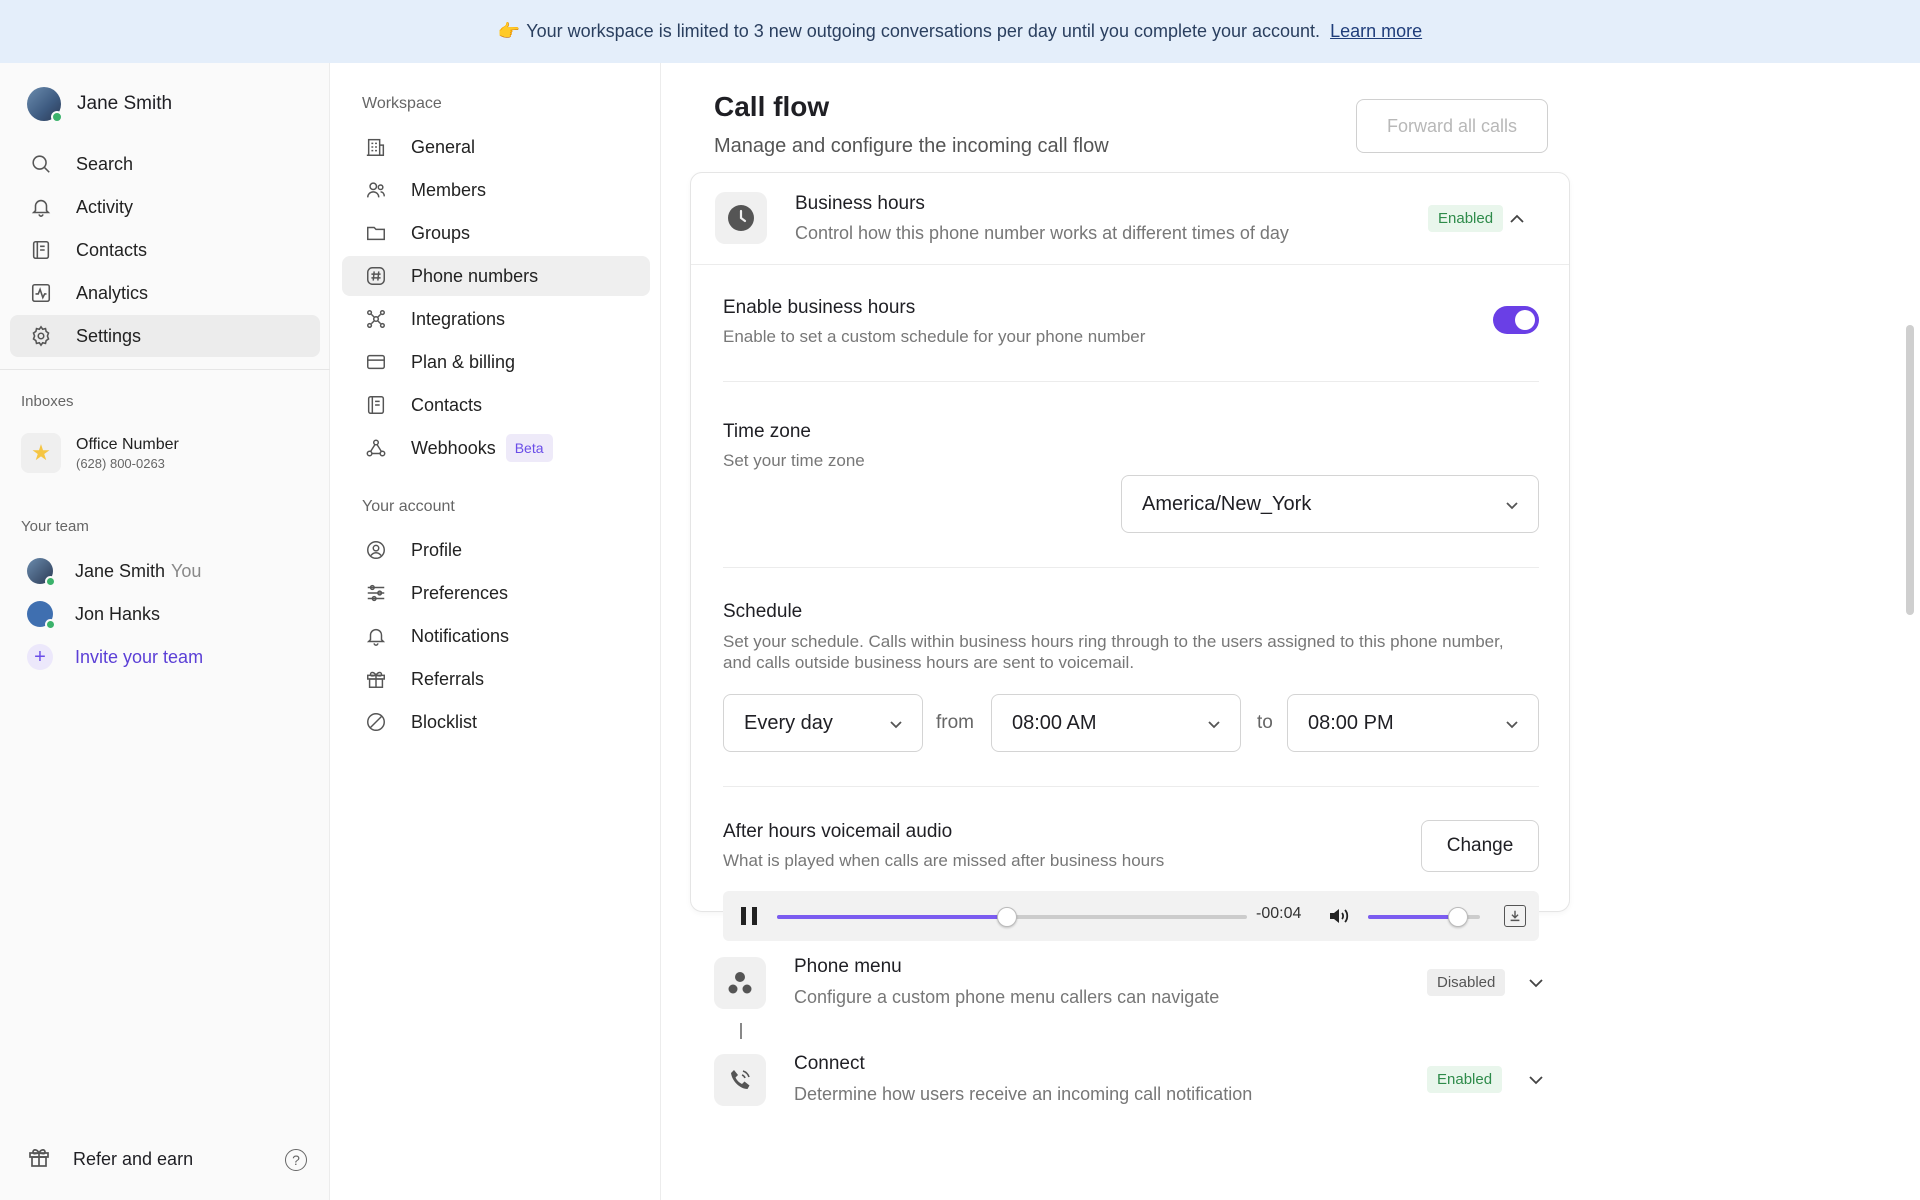 The width and height of the screenshot is (1920, 1200). Describe the element at coordinates (496, 319) in the screenshot. I see `settings-item-integrations: Integrations` at that location.